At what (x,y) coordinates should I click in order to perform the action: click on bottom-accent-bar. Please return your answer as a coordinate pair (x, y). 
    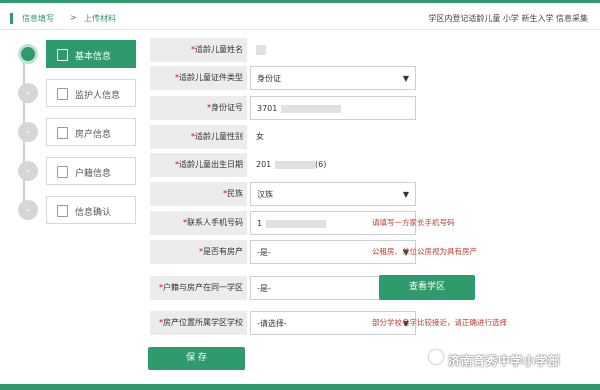
    Looking at the image, I should click on (300, 387).